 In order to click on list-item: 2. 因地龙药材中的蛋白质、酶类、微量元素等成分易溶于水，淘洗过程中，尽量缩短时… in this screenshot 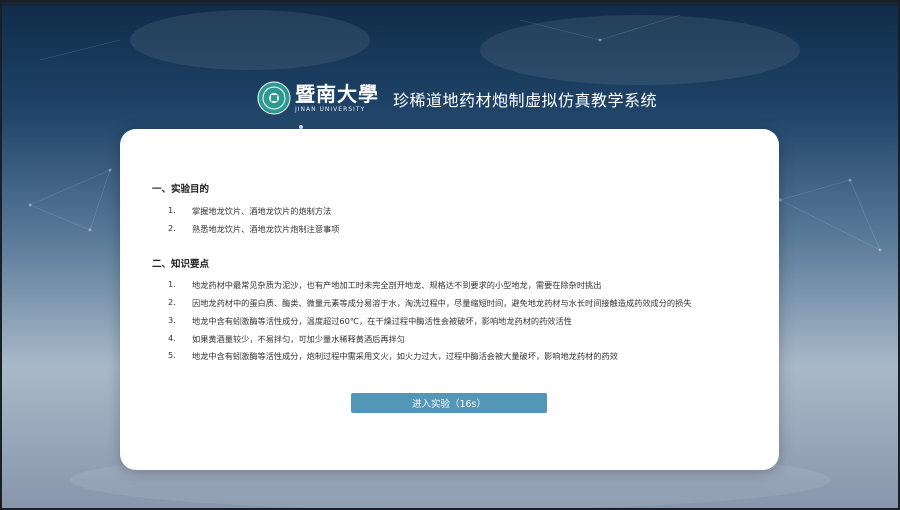, I will do `click(429, 303)`.